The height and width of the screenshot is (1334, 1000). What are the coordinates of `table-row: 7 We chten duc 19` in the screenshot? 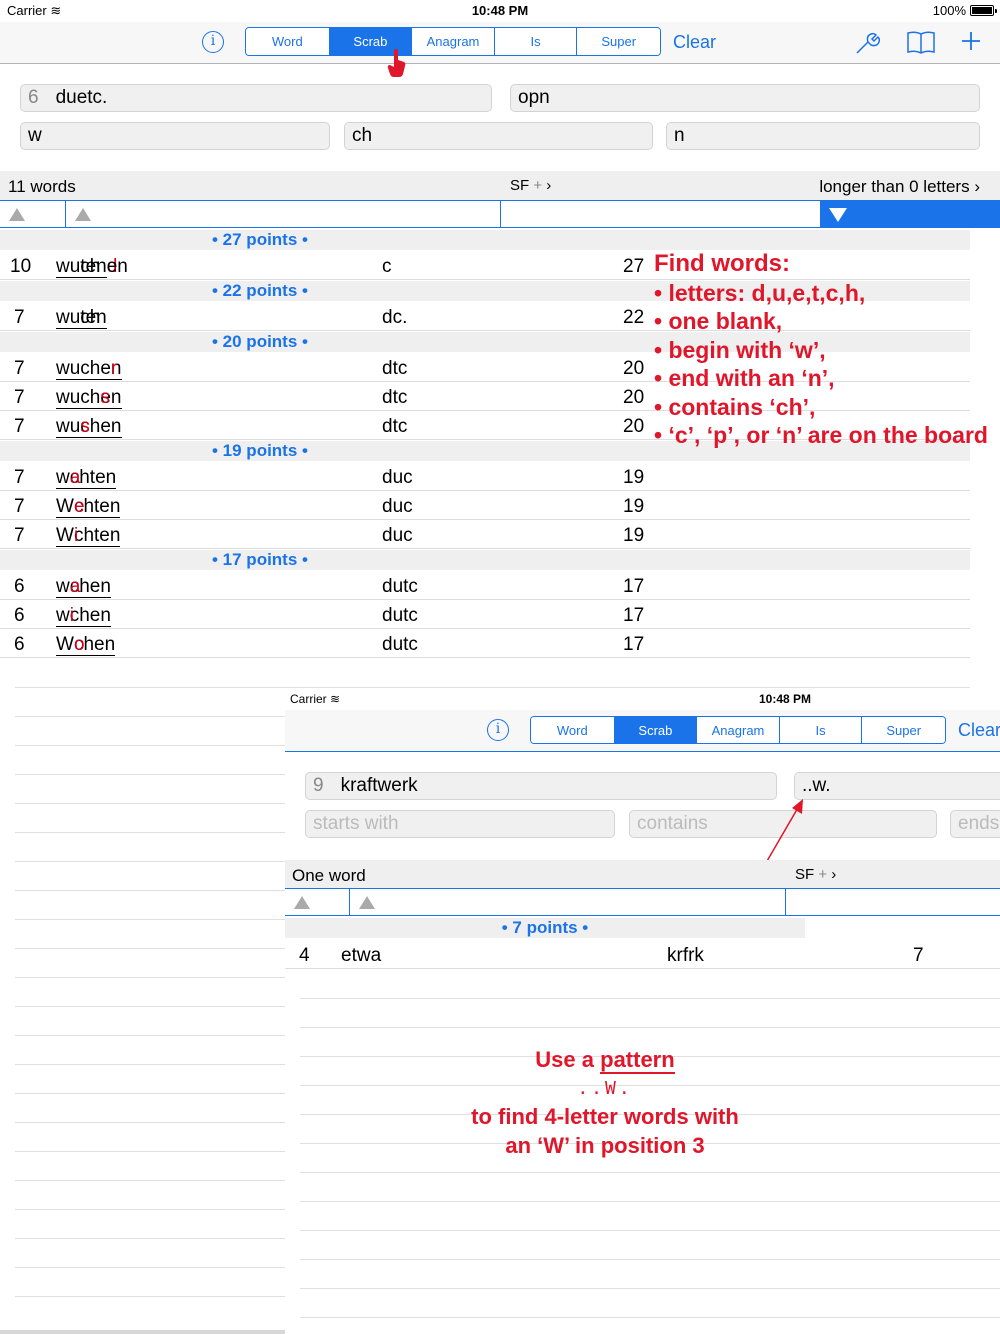 It's located at (485, 505).